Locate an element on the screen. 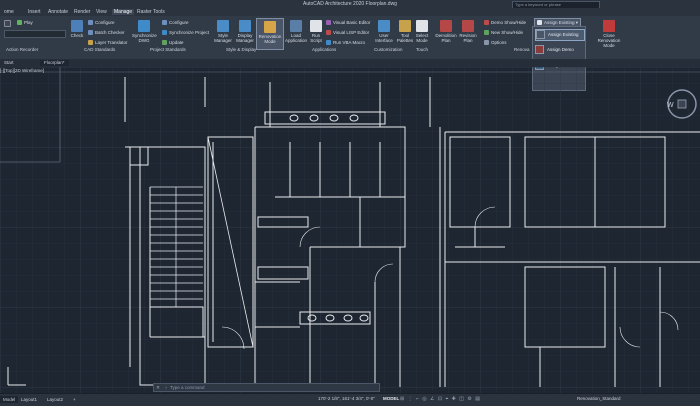 Image resolution: width=700 pixels, height=406 pixels. viewcube: W is located at coordinates (682, 104).